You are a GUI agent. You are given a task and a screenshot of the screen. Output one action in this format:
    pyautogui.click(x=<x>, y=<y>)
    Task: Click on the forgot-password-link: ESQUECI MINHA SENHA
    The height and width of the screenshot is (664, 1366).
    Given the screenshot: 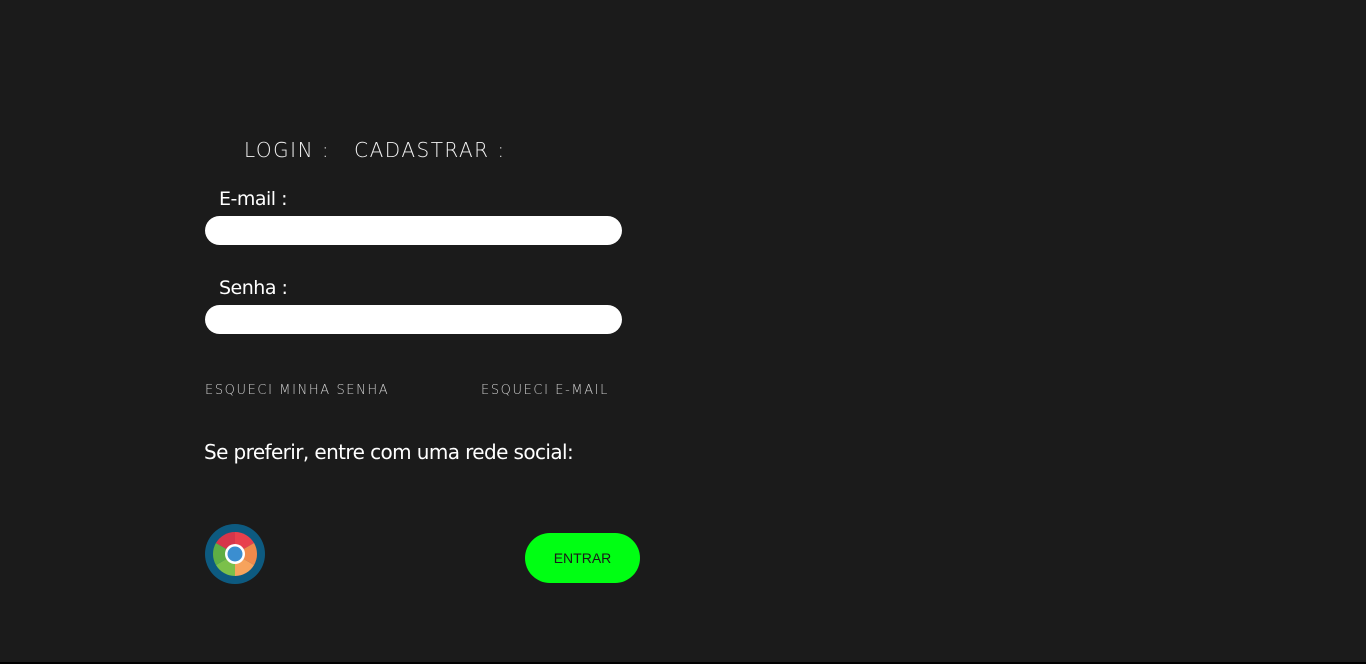 What is the action you would take?
    pyautogui.click(x=297, y=390)
    